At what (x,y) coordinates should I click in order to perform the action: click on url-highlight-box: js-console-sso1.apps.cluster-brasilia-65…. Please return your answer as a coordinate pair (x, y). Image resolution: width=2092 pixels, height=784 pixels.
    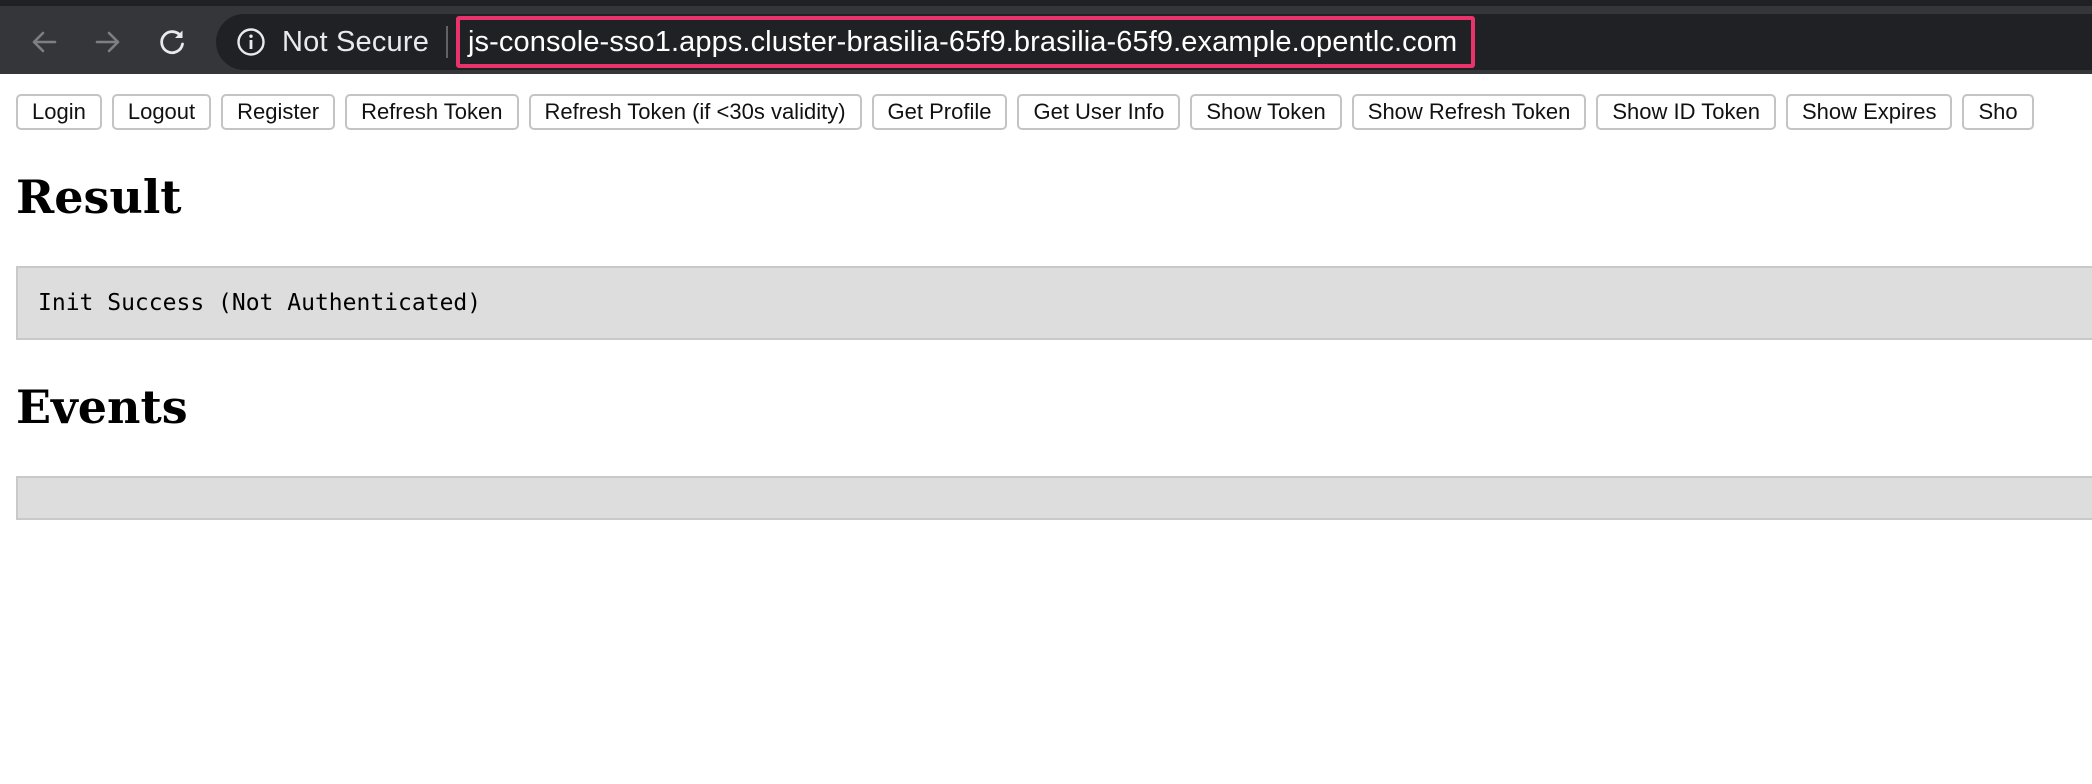
    Looking at the image, I should click on (966, 42).